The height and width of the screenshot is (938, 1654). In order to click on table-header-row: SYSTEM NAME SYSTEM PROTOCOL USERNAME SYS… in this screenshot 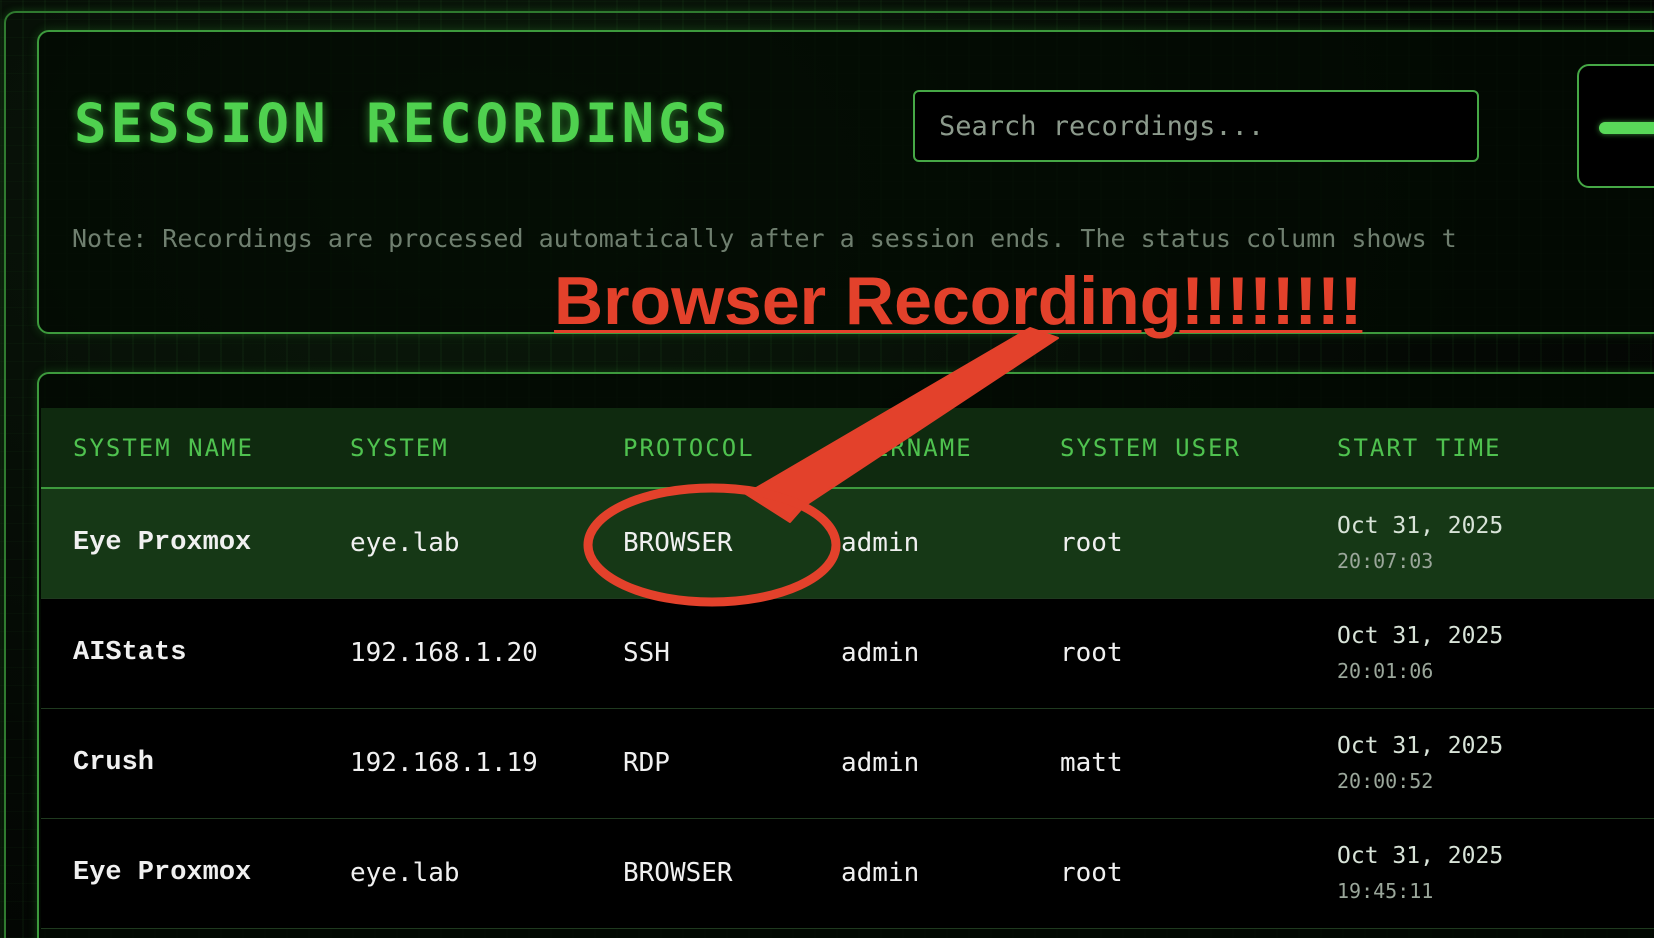, I will do `click(847, 448)`.